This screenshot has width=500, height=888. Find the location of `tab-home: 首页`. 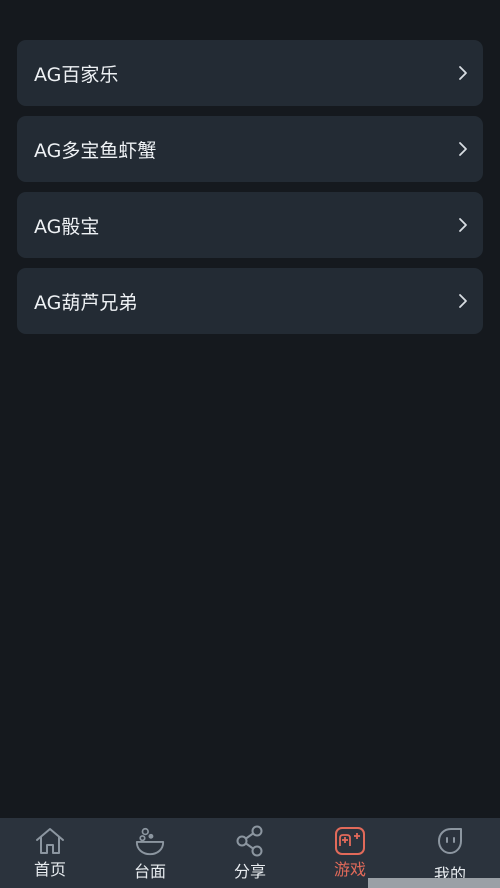

tab-home: 首页 is located at coordinates (50, 853).